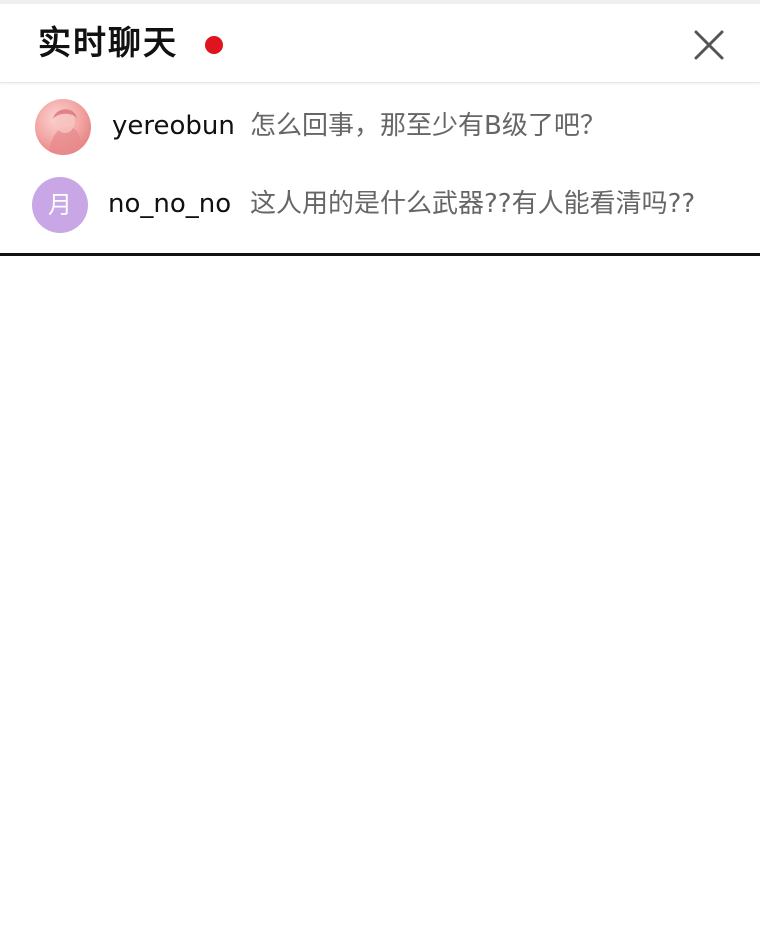  Describe the element at coordinates (214, 45) in the screenshot. I see `live-indicator-dot` at that location.